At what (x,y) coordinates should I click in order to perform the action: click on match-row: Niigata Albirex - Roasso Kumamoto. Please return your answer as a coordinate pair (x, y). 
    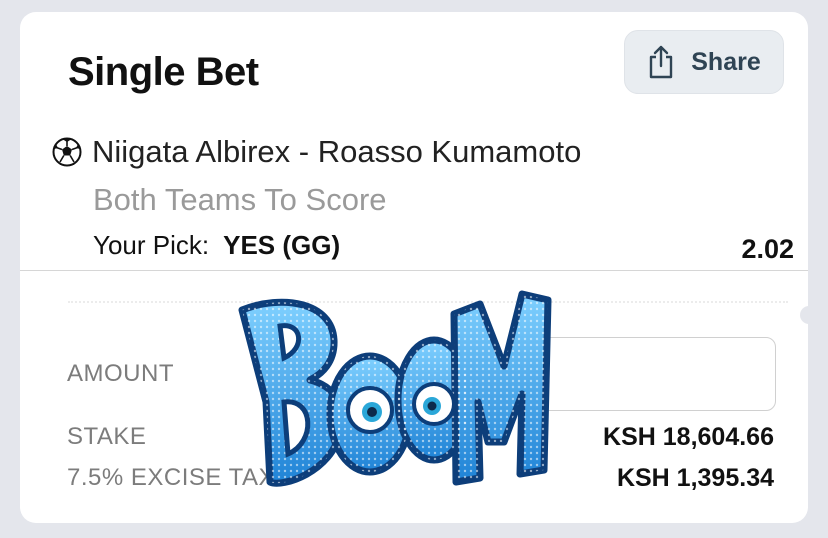
    Looking at the image, I should click on (316, 152).